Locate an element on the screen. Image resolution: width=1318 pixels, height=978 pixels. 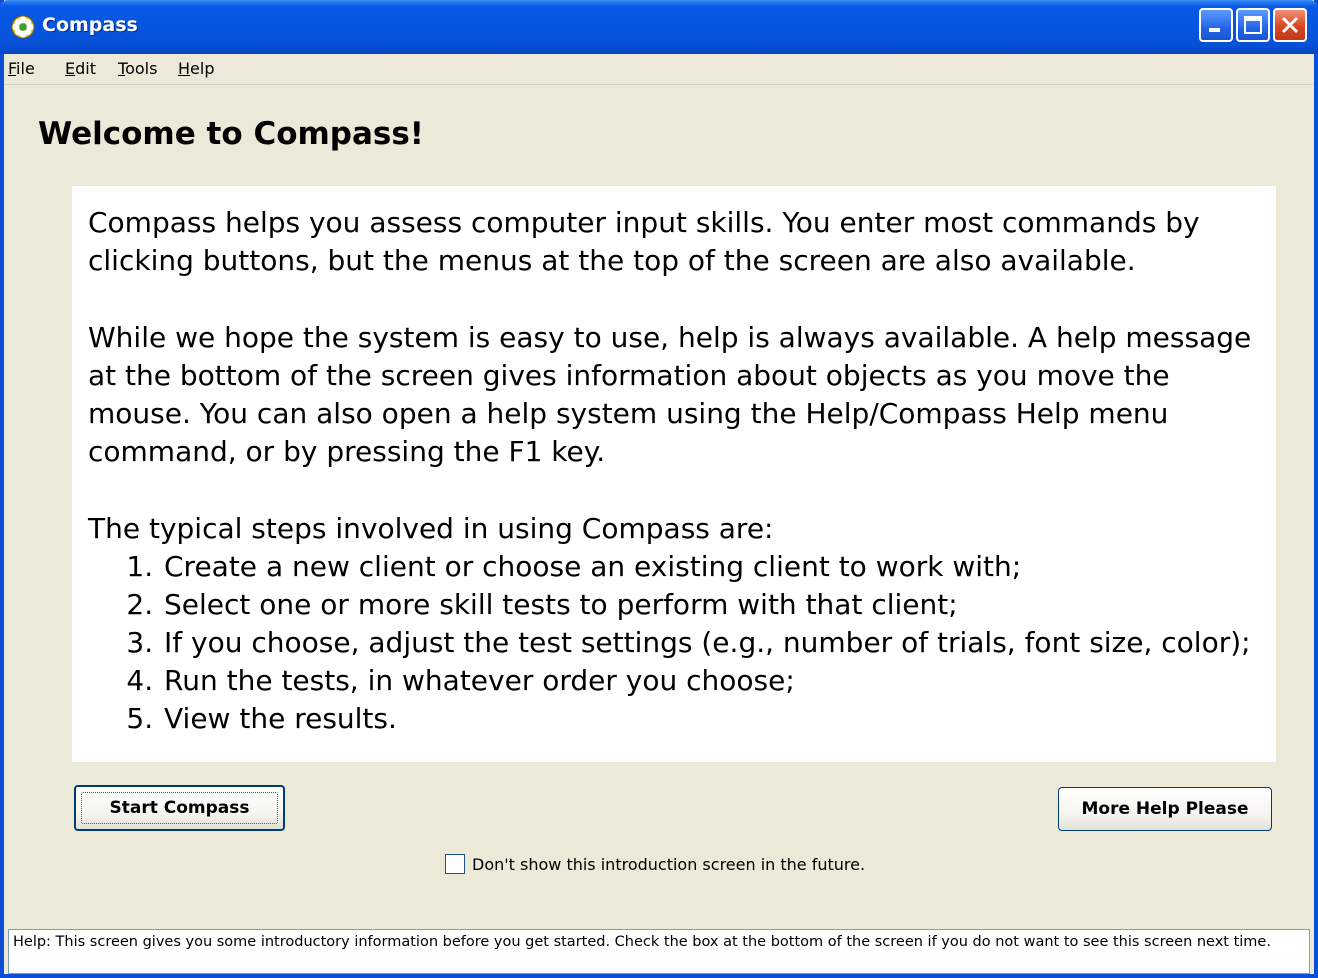
welcome-heading: Welcome to Compass! is located at coordinates (231, 134).